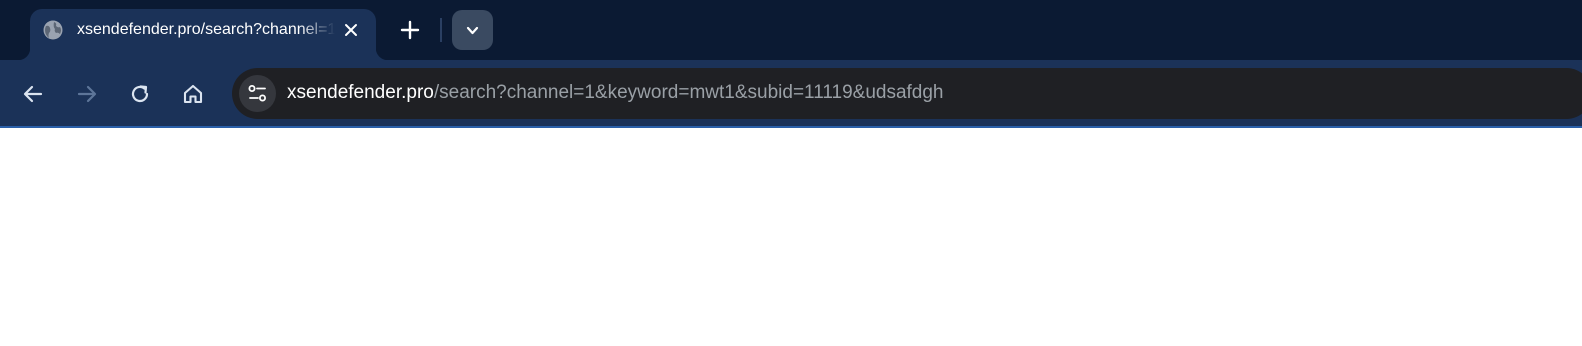  I want to click on plus-icon, so click(410, 30).